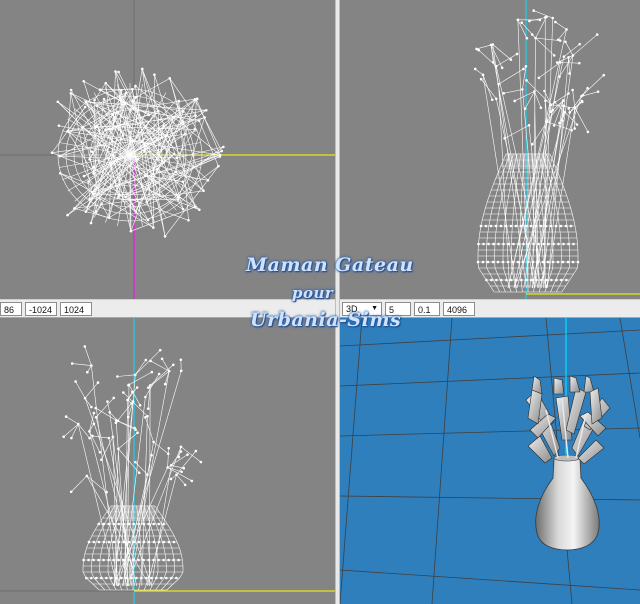 The height and width of the screenshot is (604, 640). I want to click on grid-size-field: 5, so click(398, 308).